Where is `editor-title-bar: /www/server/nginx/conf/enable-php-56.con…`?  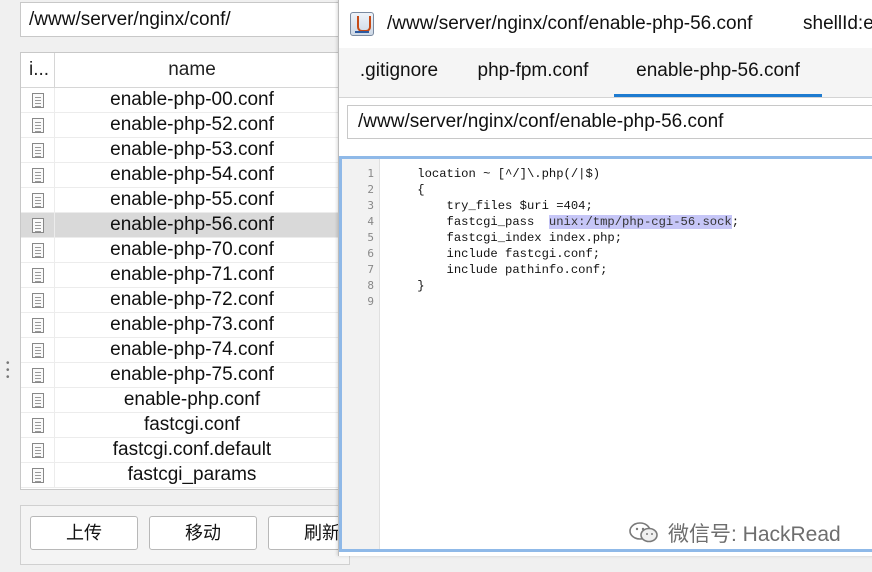 editor-title-bar: /www/server/nginx/conf/enable-php-56.con… is located at coordinates (605, 24).